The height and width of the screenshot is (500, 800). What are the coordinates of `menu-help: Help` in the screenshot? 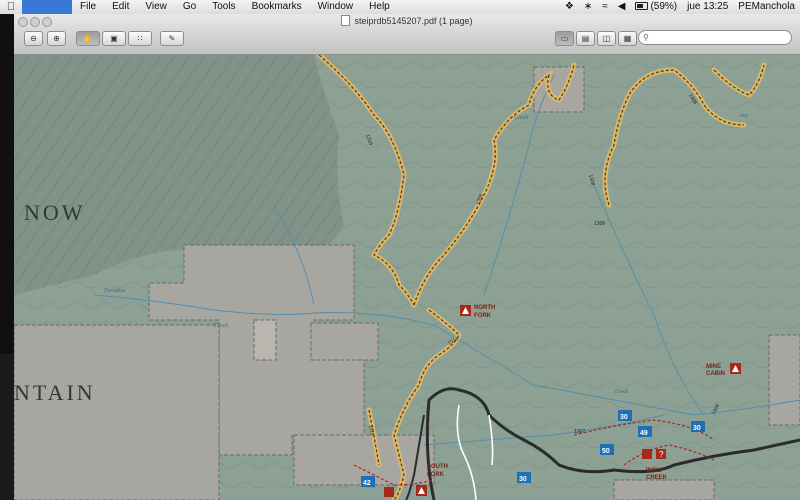 It's located at (379, 7).